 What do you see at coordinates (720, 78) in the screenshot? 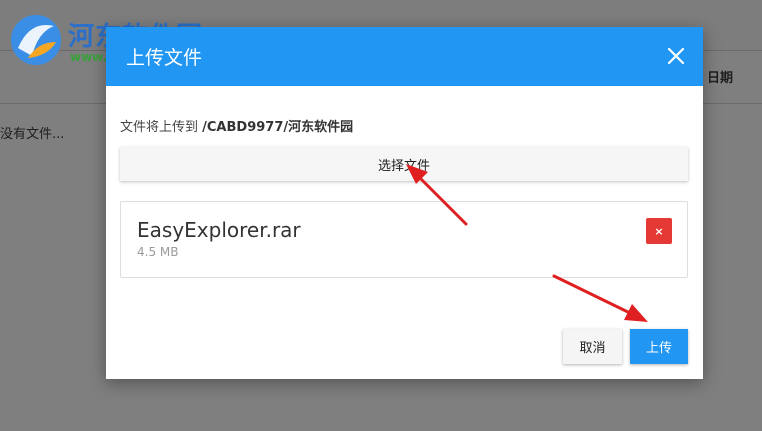
I see `date-column-header: 日期` at bounding box center [720, 78].